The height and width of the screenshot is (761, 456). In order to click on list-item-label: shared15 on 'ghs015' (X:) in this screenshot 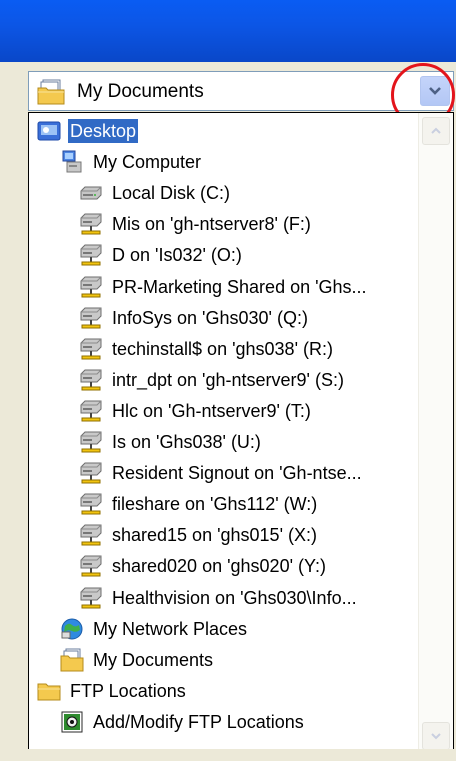, I will do `click(215, 535)`.